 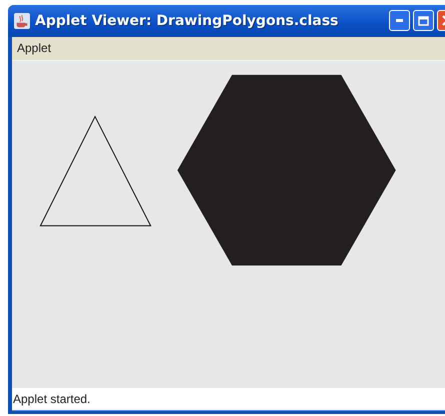 I want to click on menu-item: Applet, so click(x=34, y=48).